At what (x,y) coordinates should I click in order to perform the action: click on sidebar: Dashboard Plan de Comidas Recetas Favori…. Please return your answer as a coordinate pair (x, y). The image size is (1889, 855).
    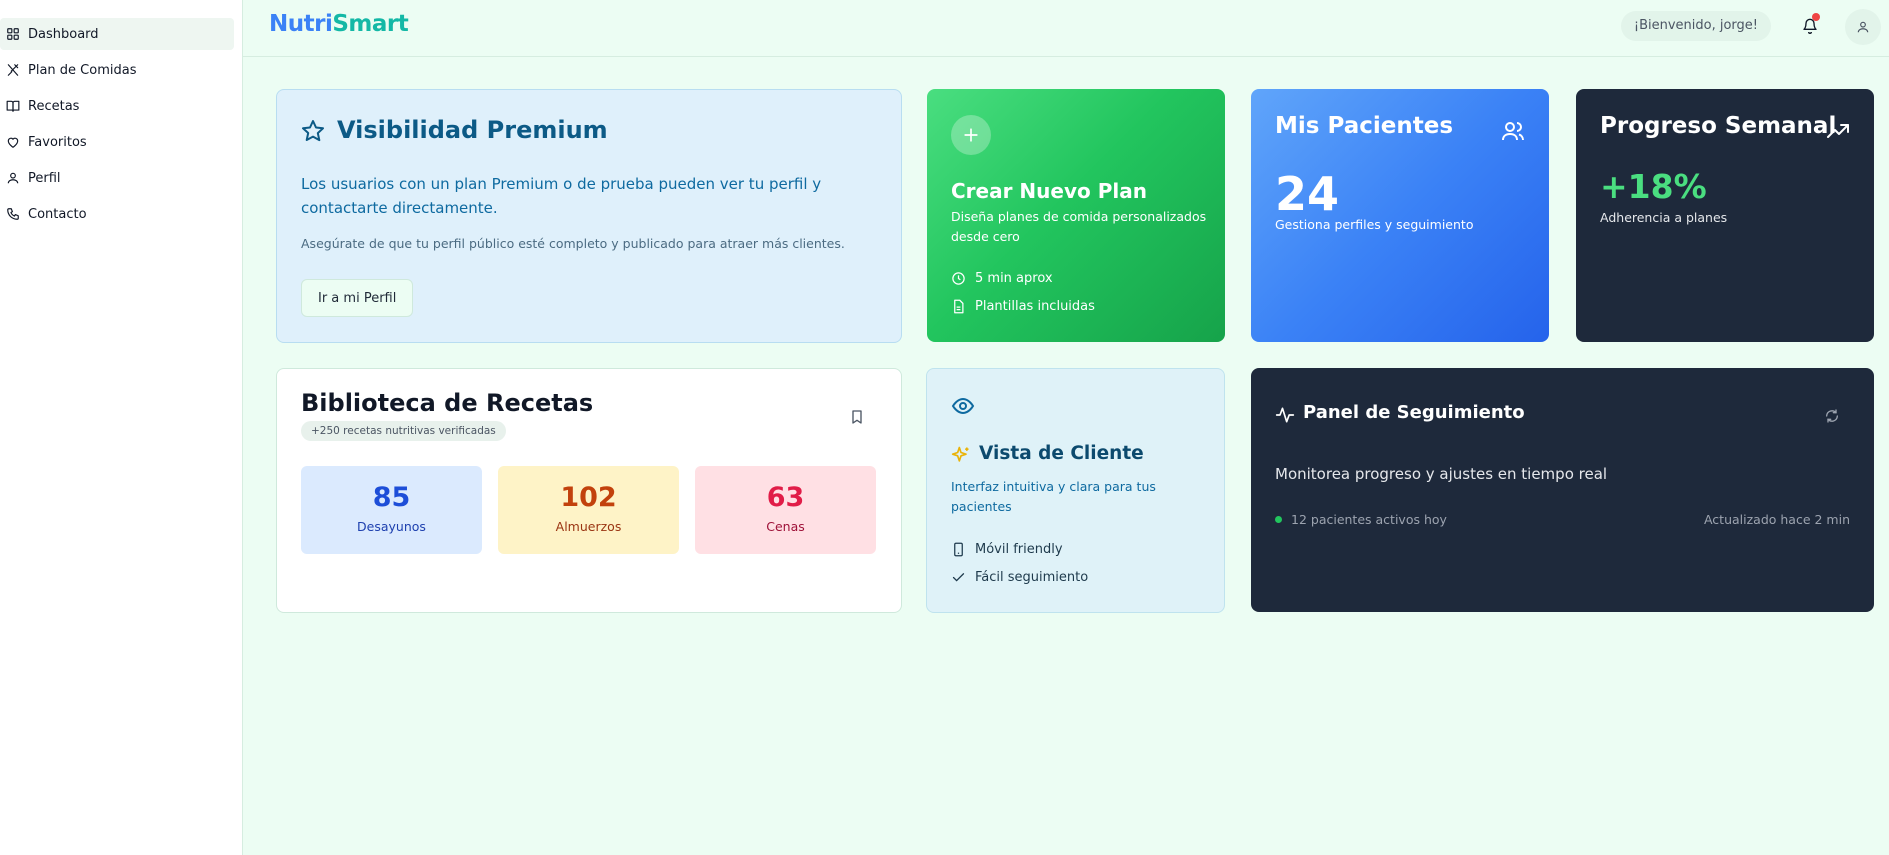
    Looking at the image, I should click on (121, 427).